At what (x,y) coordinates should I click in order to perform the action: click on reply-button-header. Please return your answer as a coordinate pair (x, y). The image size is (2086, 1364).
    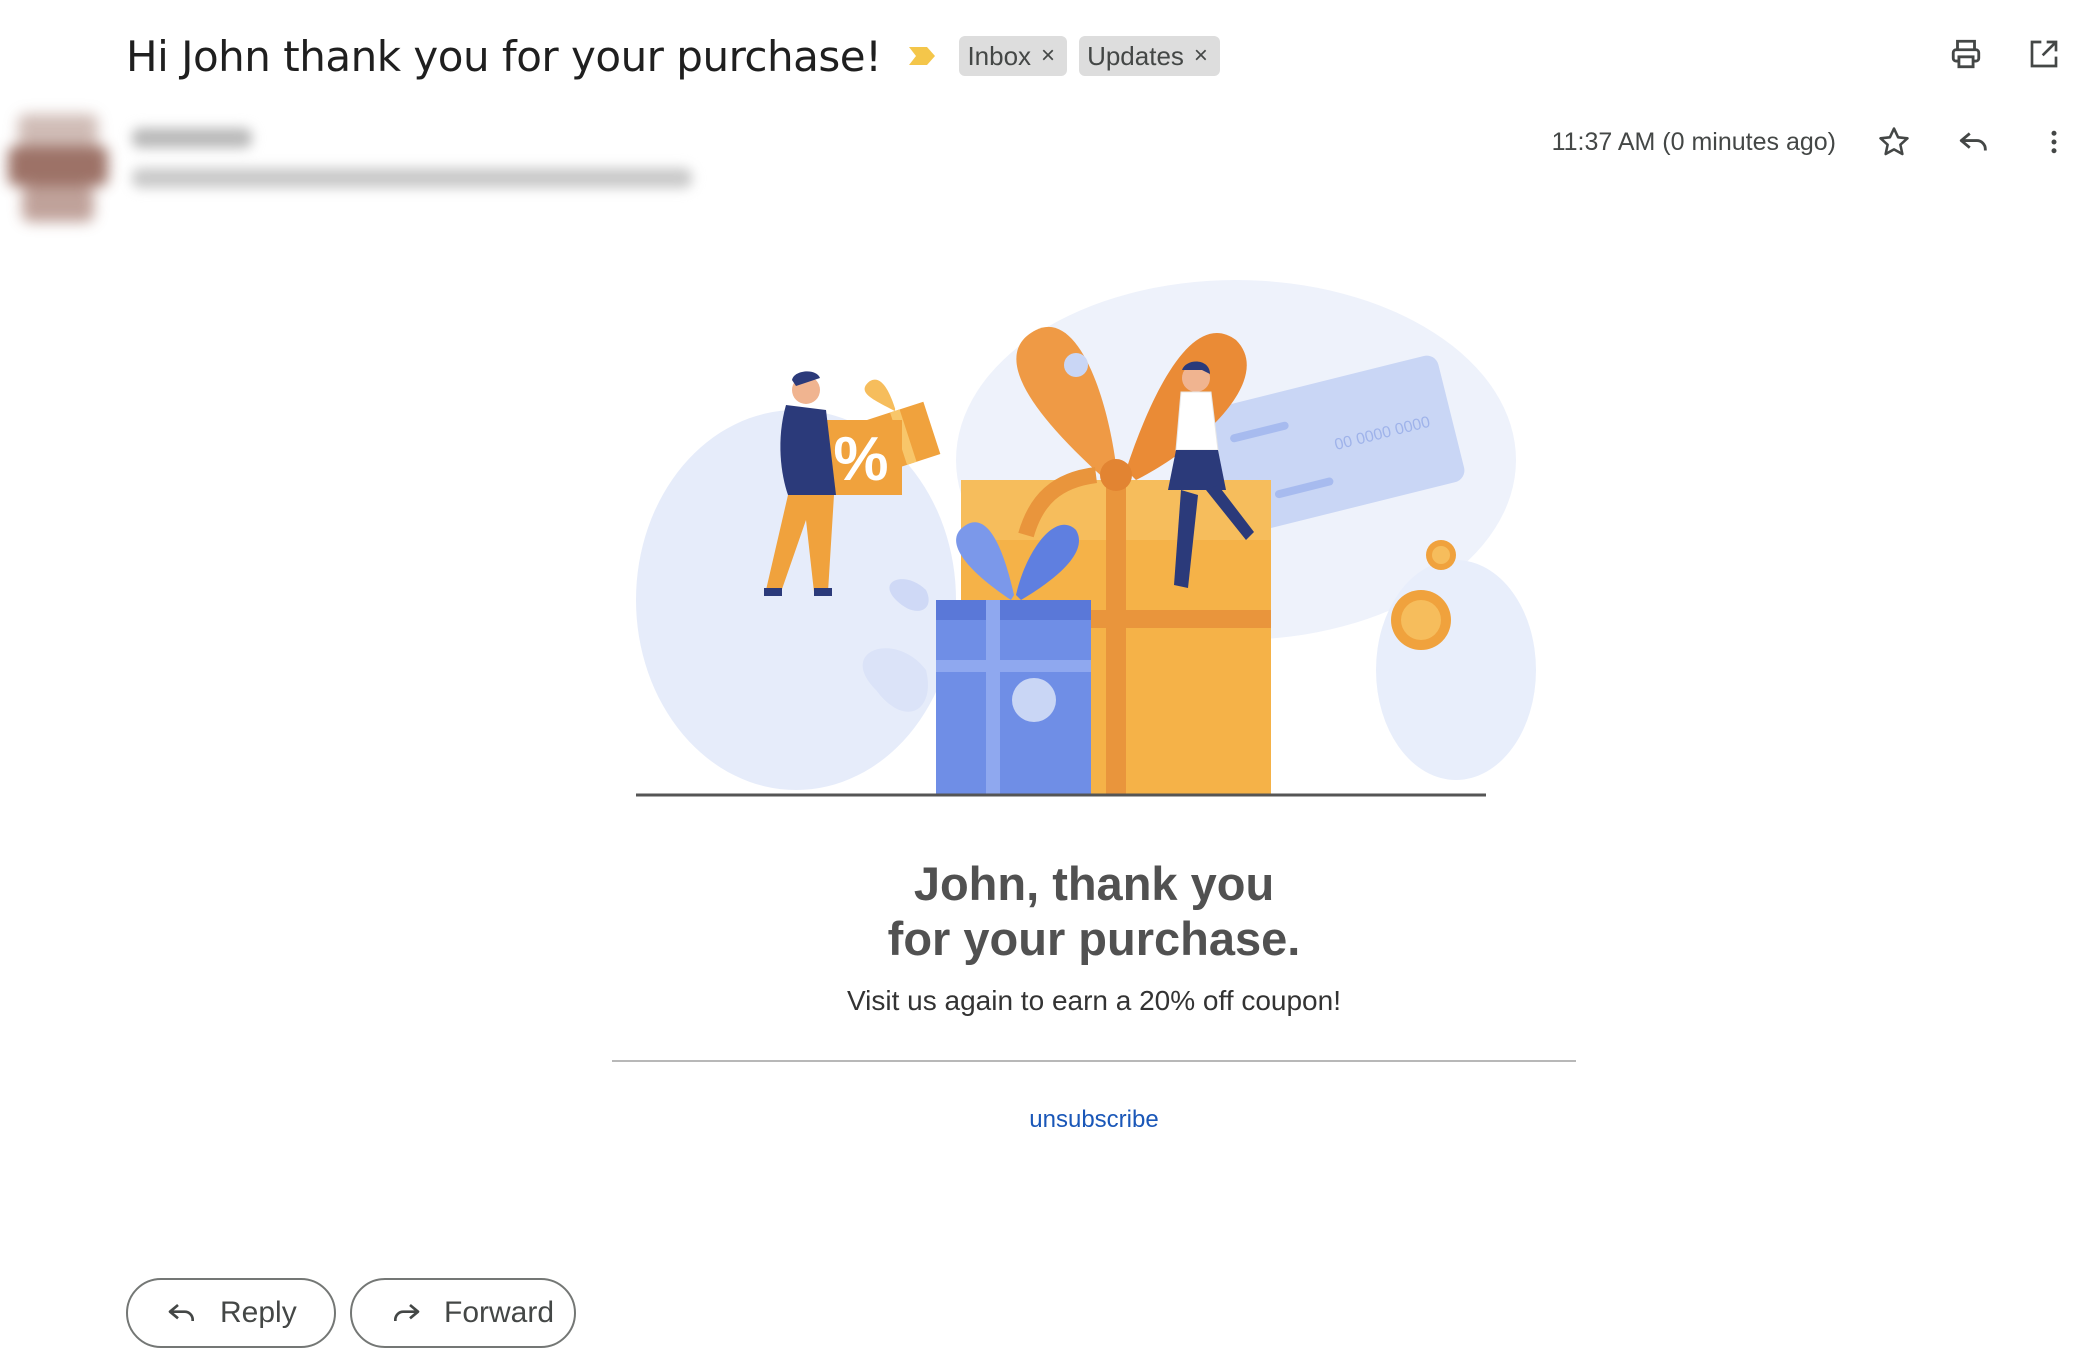
    Looking at the image, I should click on (1974, 142).